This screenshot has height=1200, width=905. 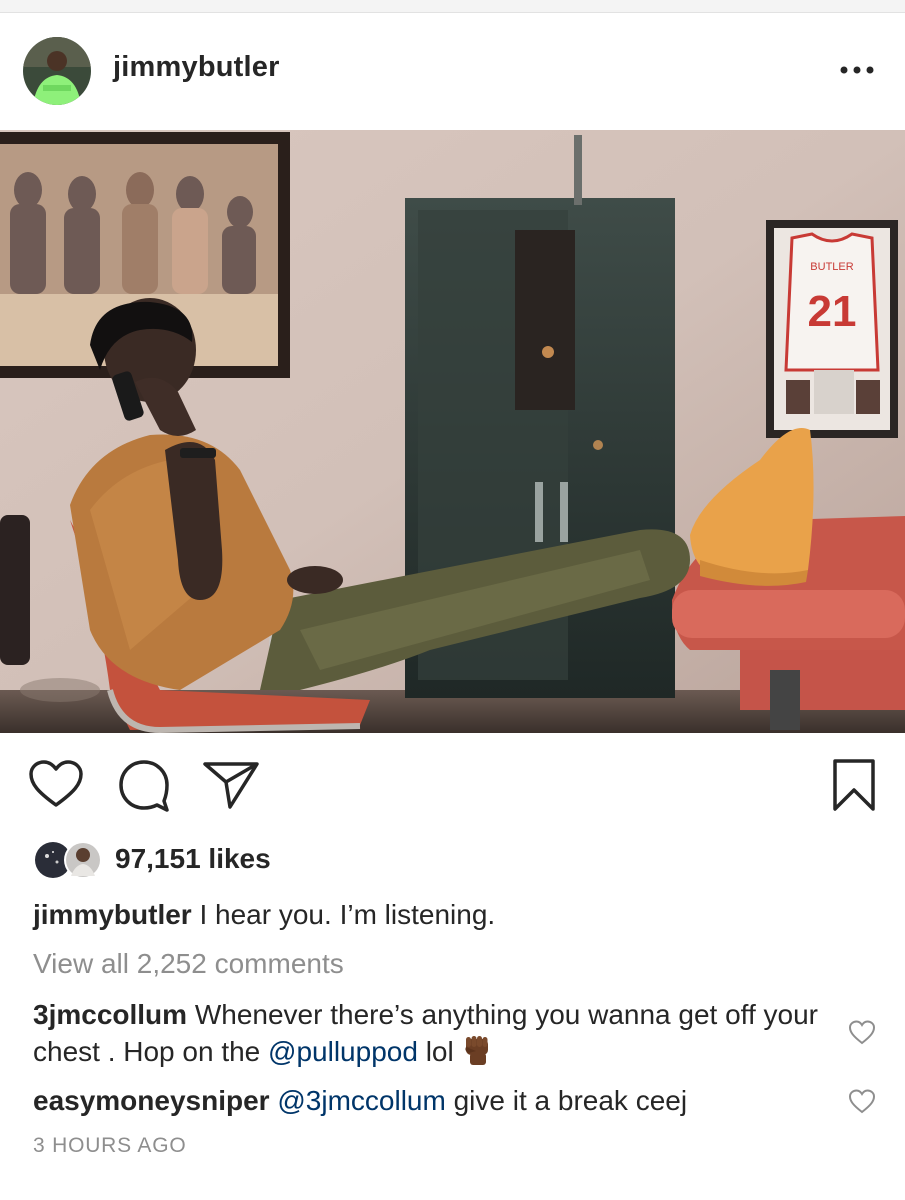 What do you see at coordinates (831, 267) in the screenshot?
I see `jersey-name-text: BUTLER` at bounding box center [831, 267].